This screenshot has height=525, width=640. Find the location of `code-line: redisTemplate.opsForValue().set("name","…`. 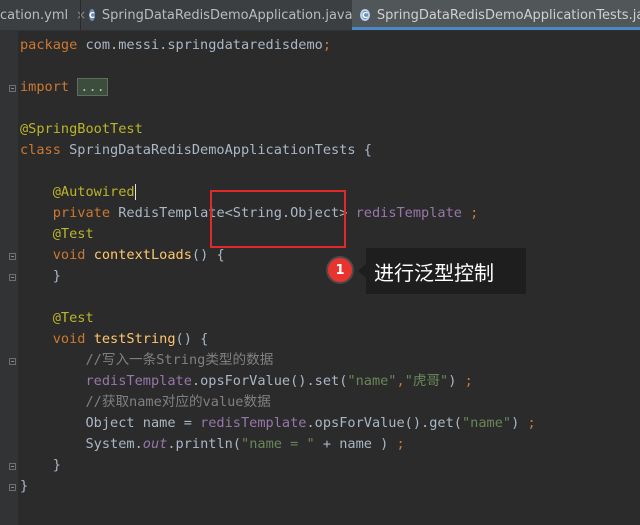

code-line: redisTemplate.opsForValue().set("name","… is located at coordinates (279, 381).